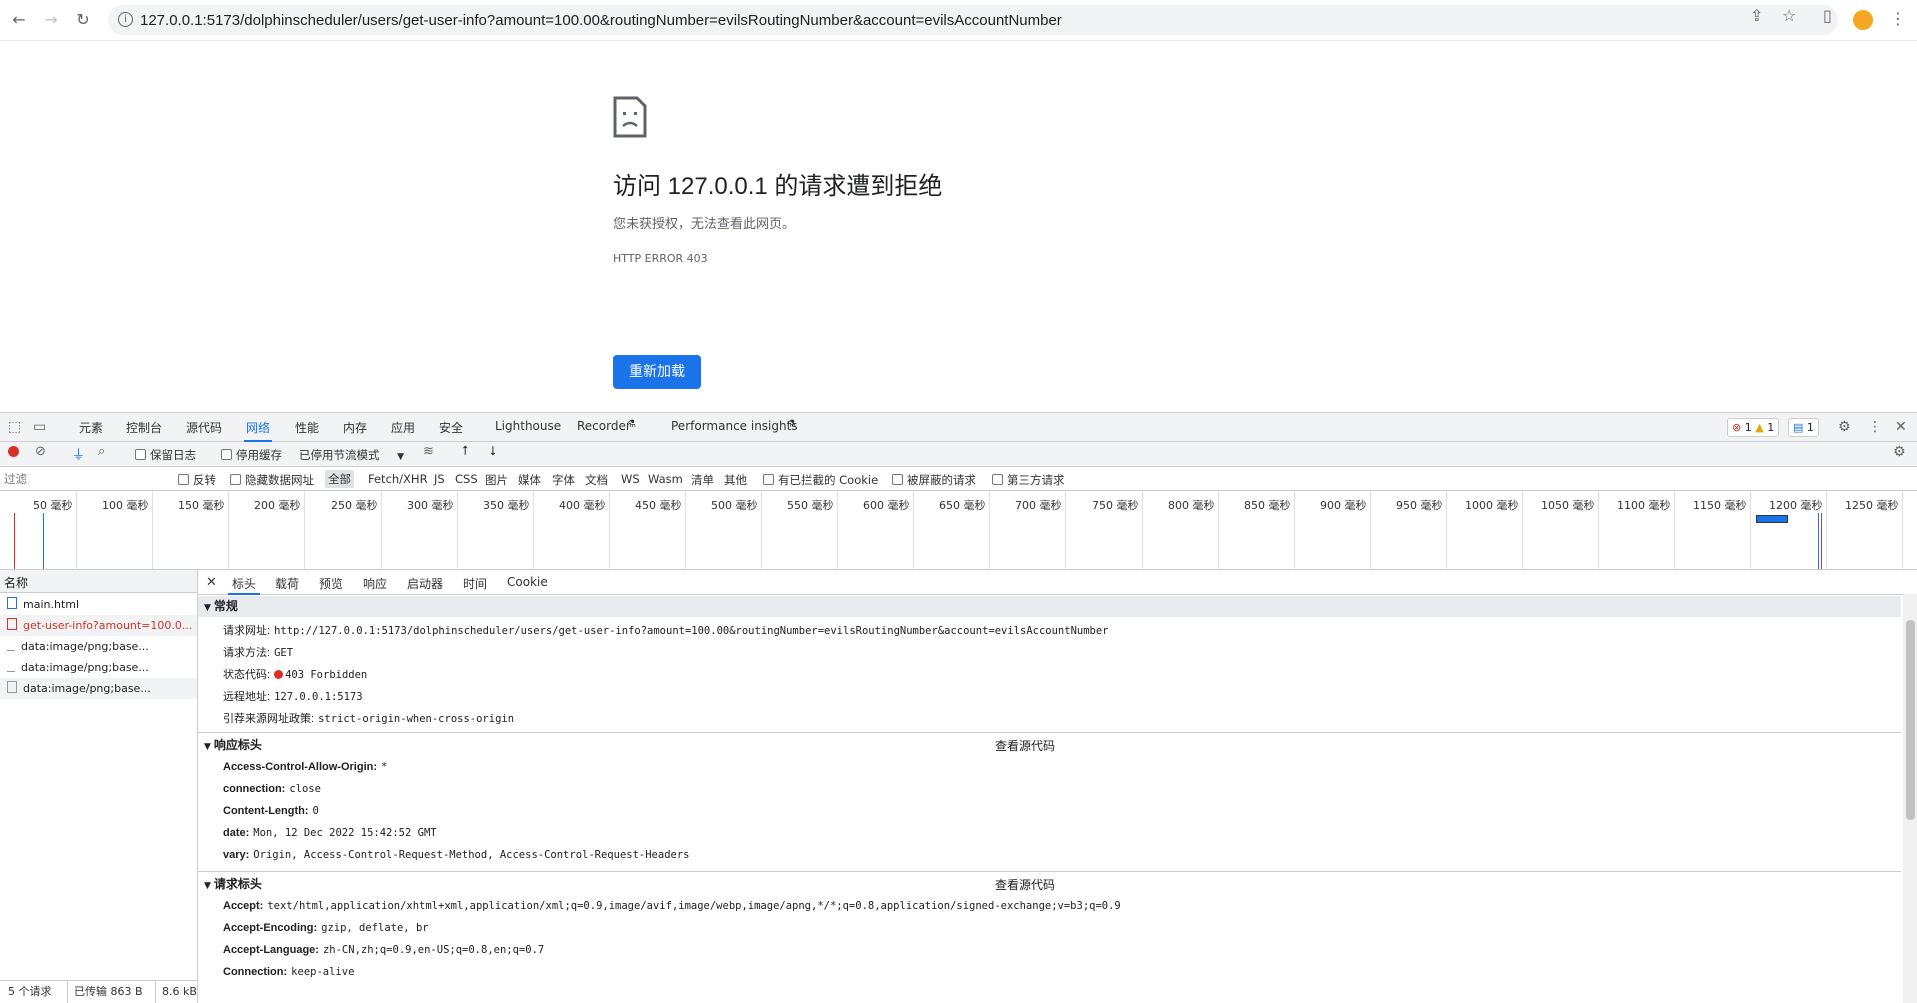  Describe the element at coordinates (165, 455) in the screenshot. I see `preserve-log-checkbox: 保留日志` at that location.